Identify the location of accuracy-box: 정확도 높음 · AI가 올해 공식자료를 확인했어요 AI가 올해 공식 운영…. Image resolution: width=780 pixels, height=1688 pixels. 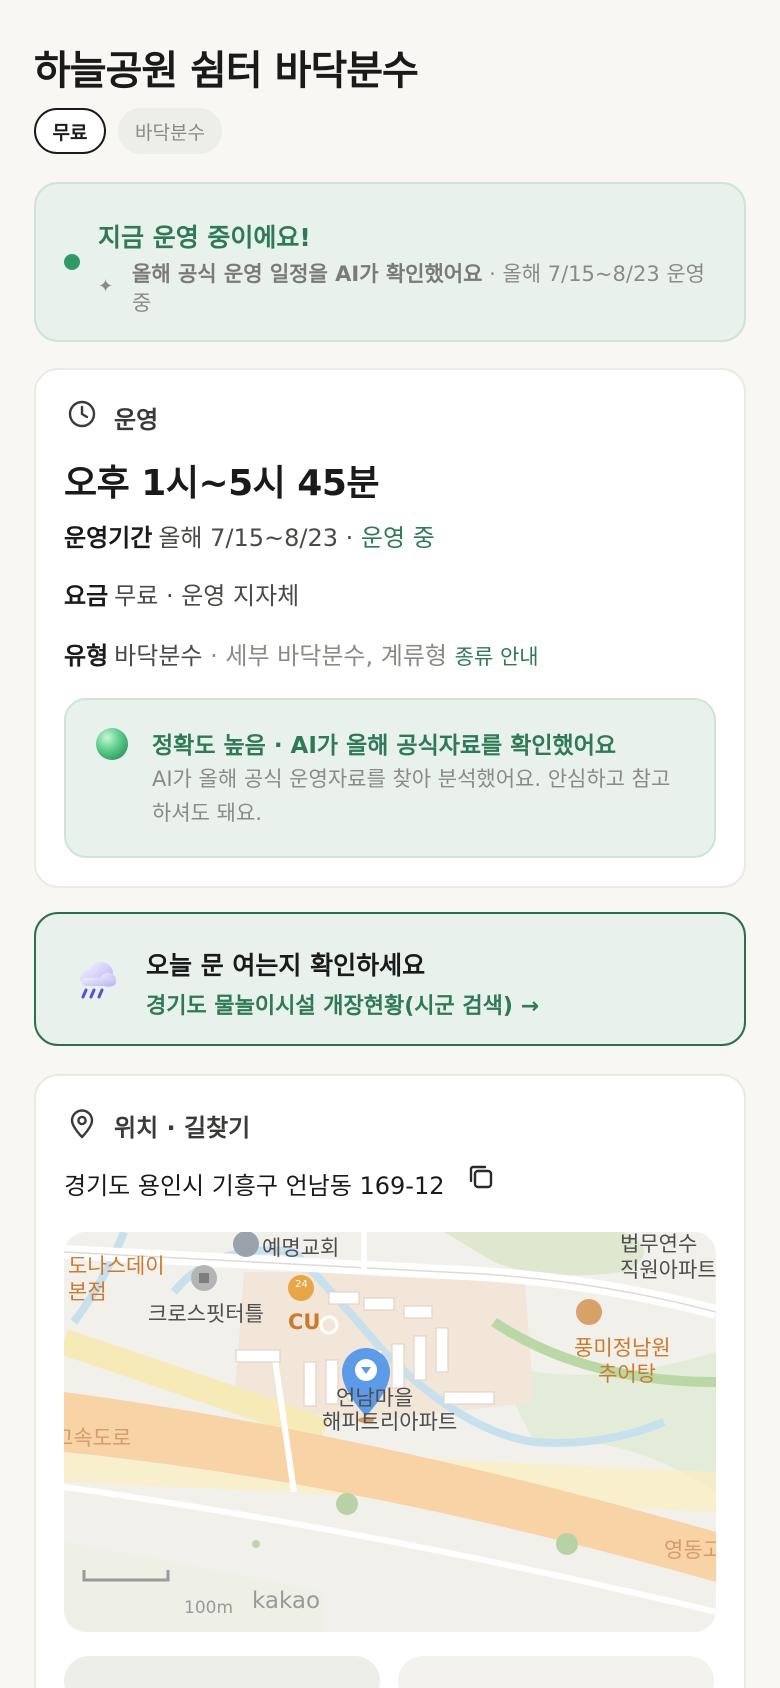
(390, 778).